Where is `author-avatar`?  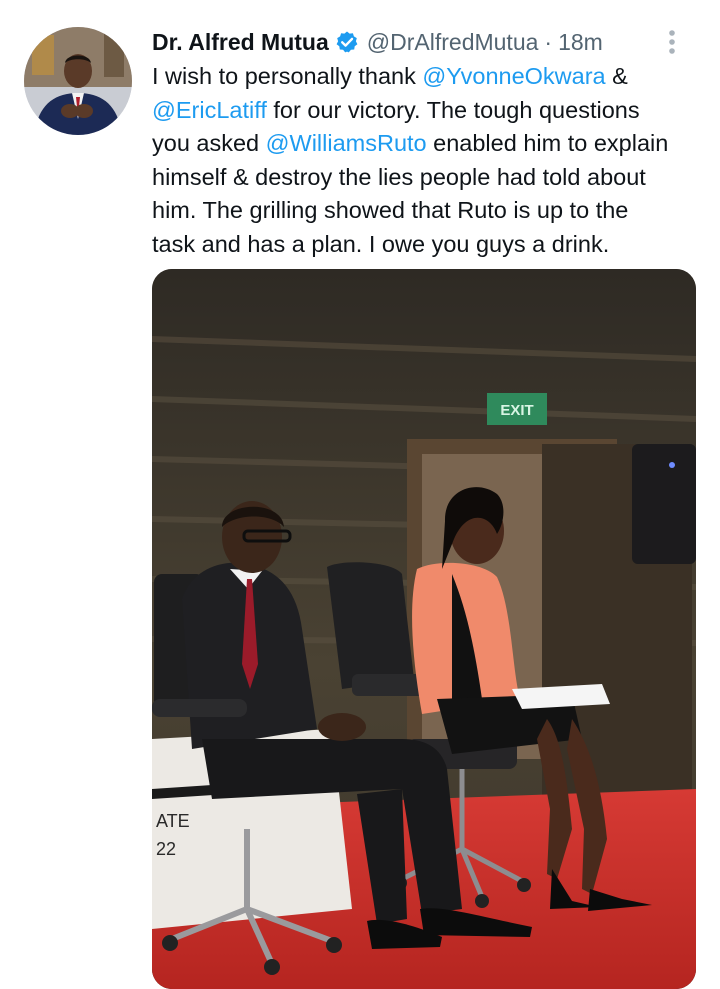
author-avatar is located at coordinates (78, 81).